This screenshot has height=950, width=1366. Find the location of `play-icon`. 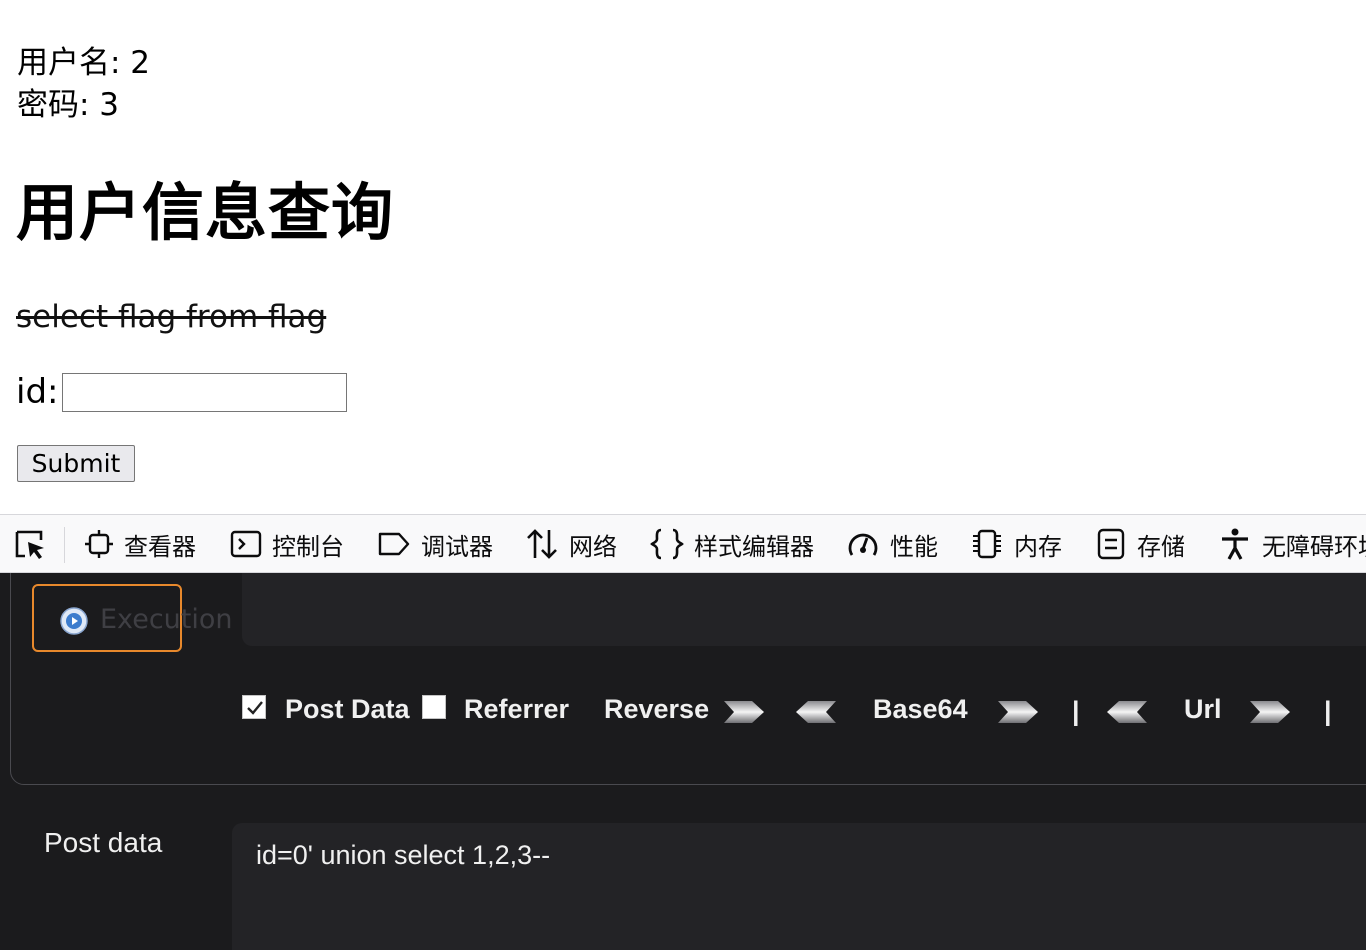

play-icon is located at coordinates (74, 621).